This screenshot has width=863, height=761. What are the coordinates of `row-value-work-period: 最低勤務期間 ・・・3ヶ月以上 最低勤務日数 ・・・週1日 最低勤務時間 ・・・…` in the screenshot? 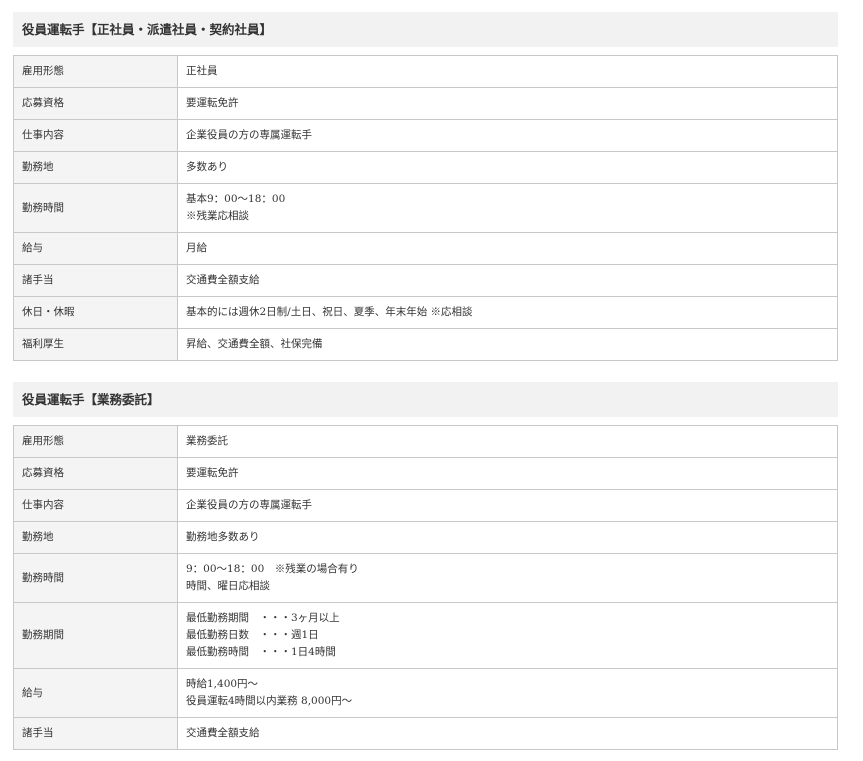 It's located at (507, 635).